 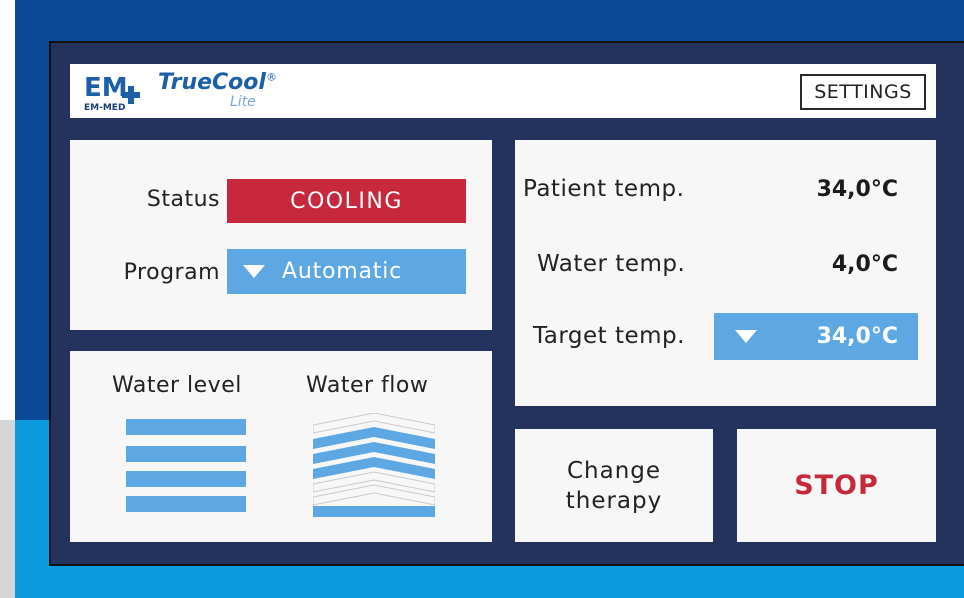 I want to click on target-temp-label: Target temp., so click(x=609, y=336).